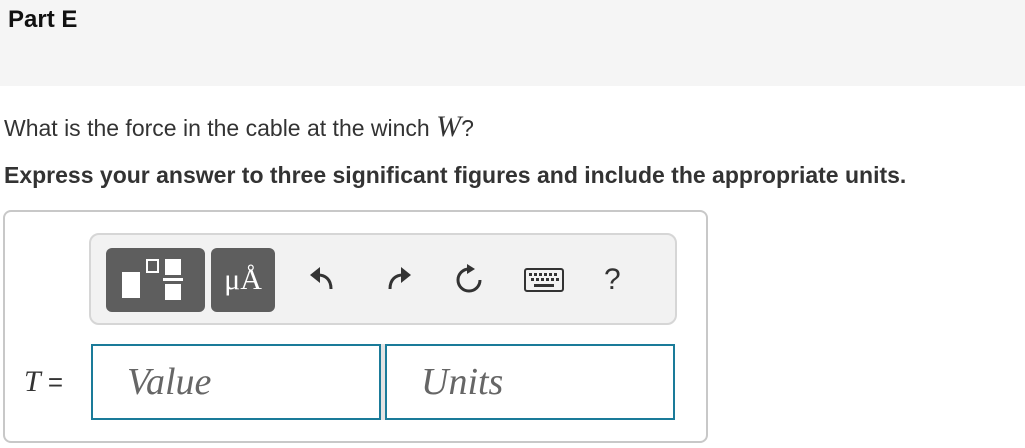 This screenshot has height=448, width=1025. I want to click on answer-label: T =, so click(43, 382).